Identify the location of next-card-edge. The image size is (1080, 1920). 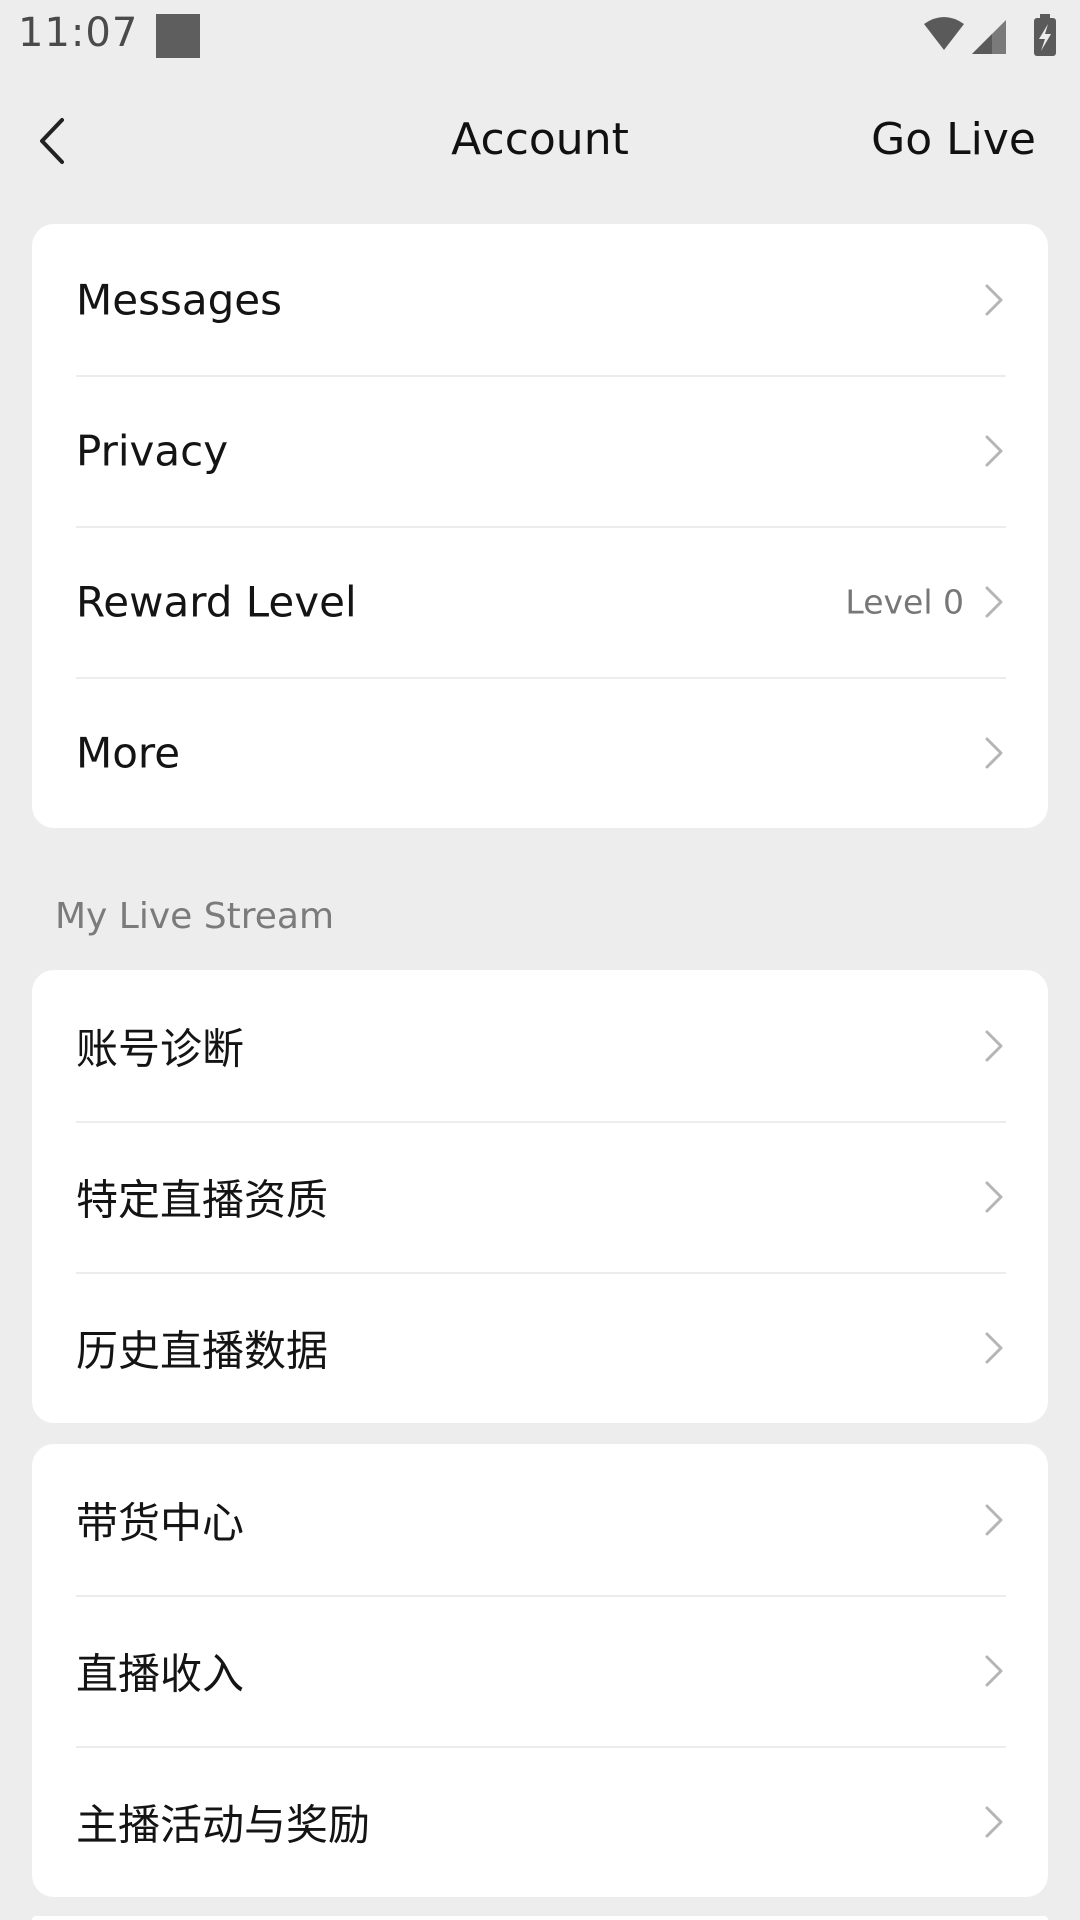
(540, 1918).